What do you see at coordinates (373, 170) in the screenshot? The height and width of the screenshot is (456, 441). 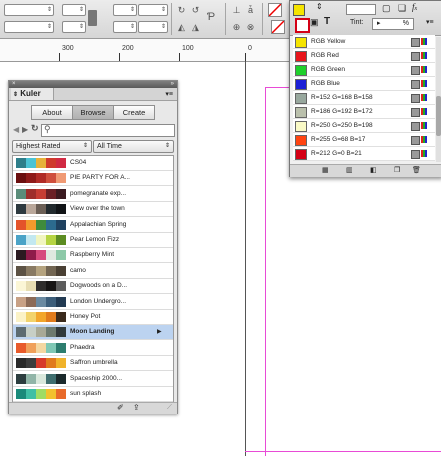 I see `show-gradient-swatches-icon: ◧` at bounding box center [373, 170].